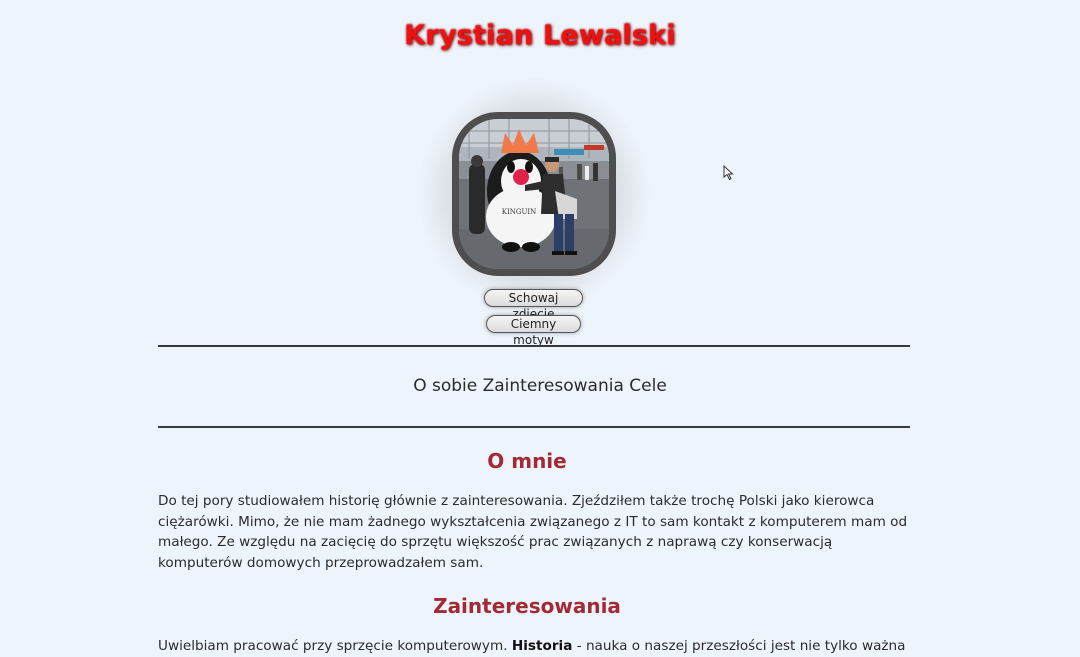 Image resolution: width=1080 pixels, height=657 pixels. Describe the element at coordinates (533, 331) in the screenshot. I see `dark-theme-button: Ciemny motyw` at that location.